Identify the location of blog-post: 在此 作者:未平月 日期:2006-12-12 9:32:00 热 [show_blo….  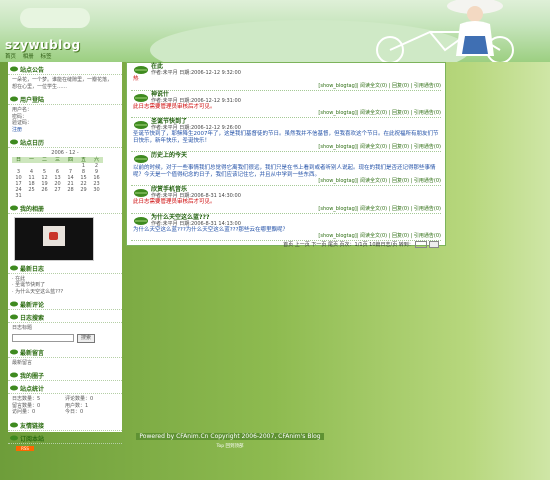
(286, 77).